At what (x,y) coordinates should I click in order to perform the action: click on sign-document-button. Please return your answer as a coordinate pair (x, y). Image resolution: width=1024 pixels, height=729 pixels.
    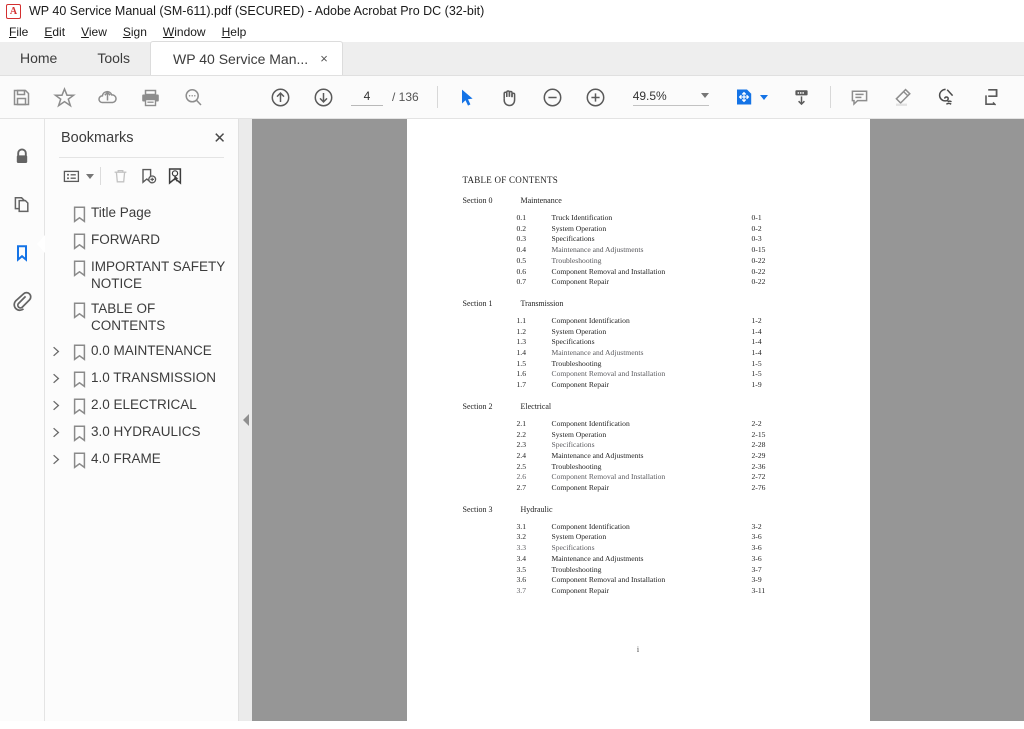
    Looking at the image, I should click on (945, 97).